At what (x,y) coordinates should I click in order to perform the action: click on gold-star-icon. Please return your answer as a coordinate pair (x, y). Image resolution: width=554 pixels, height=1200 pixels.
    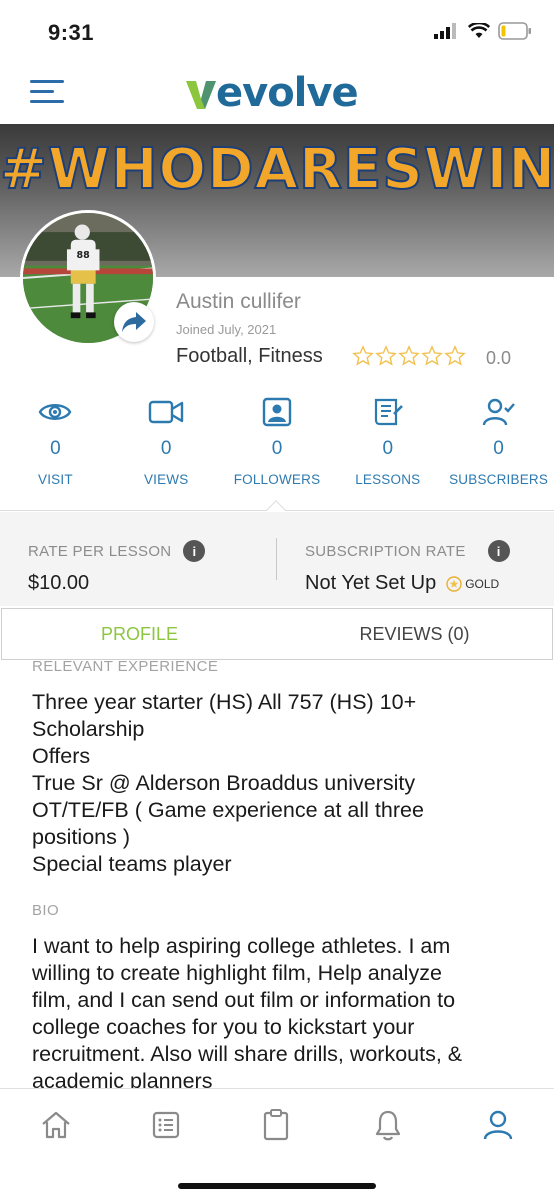
    Looking at the image, I should click on (454, 583).